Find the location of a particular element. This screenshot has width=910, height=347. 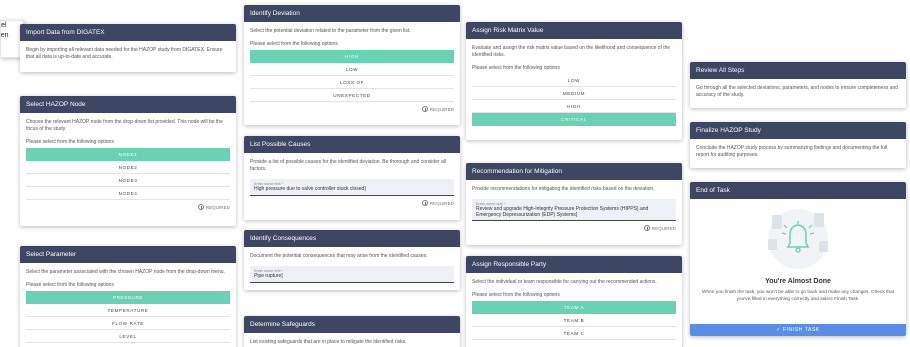

finish-task-button: ✓ FINISH TASK is located at coordinates (798, 330).